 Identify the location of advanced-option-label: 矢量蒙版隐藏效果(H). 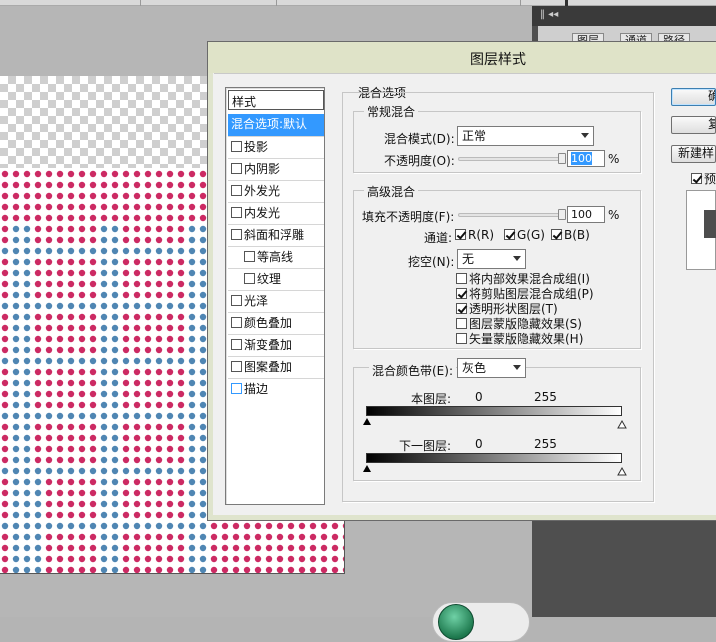
(526, 339).